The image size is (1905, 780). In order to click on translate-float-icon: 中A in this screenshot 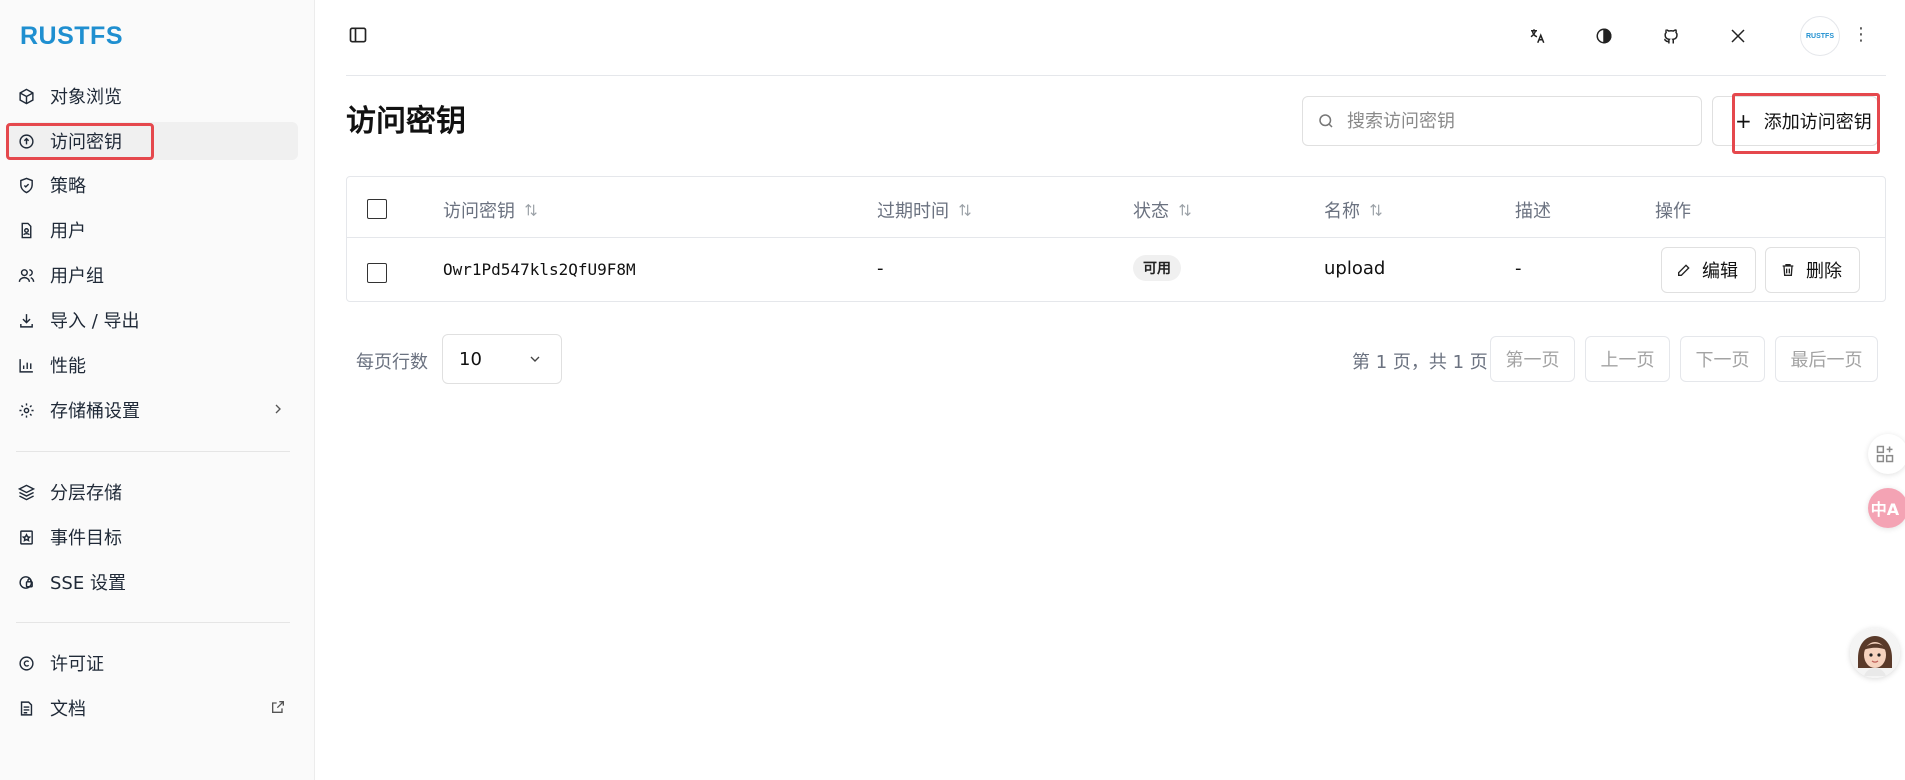, I will do `click(1886, 508)`.